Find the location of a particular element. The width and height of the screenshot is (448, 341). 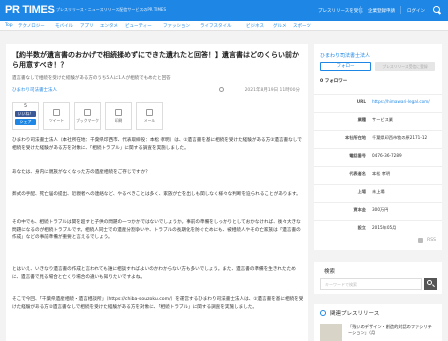

email-label: メール is located at coordinates (149, 120).